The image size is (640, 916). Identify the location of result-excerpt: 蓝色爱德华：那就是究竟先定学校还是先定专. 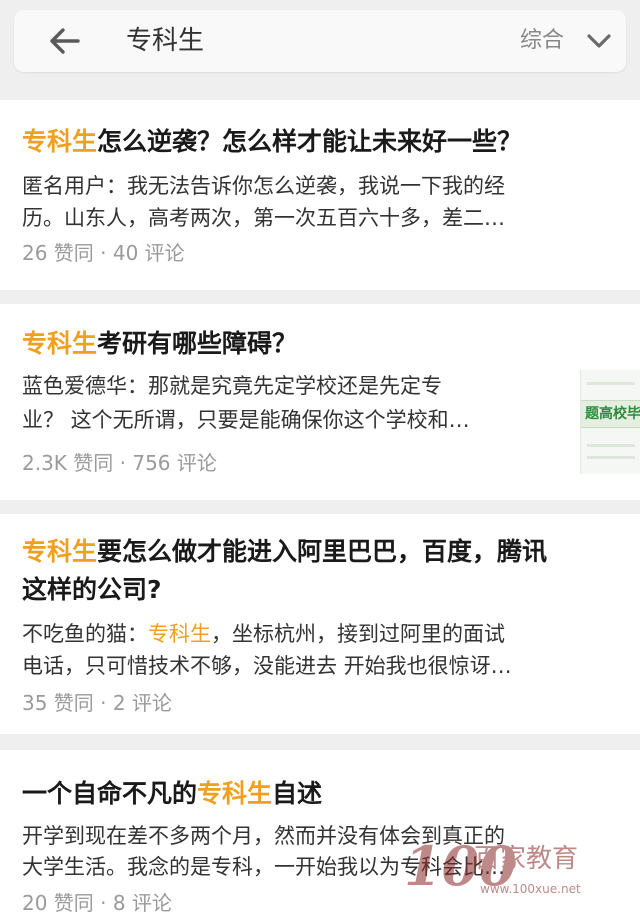
(232, 386).